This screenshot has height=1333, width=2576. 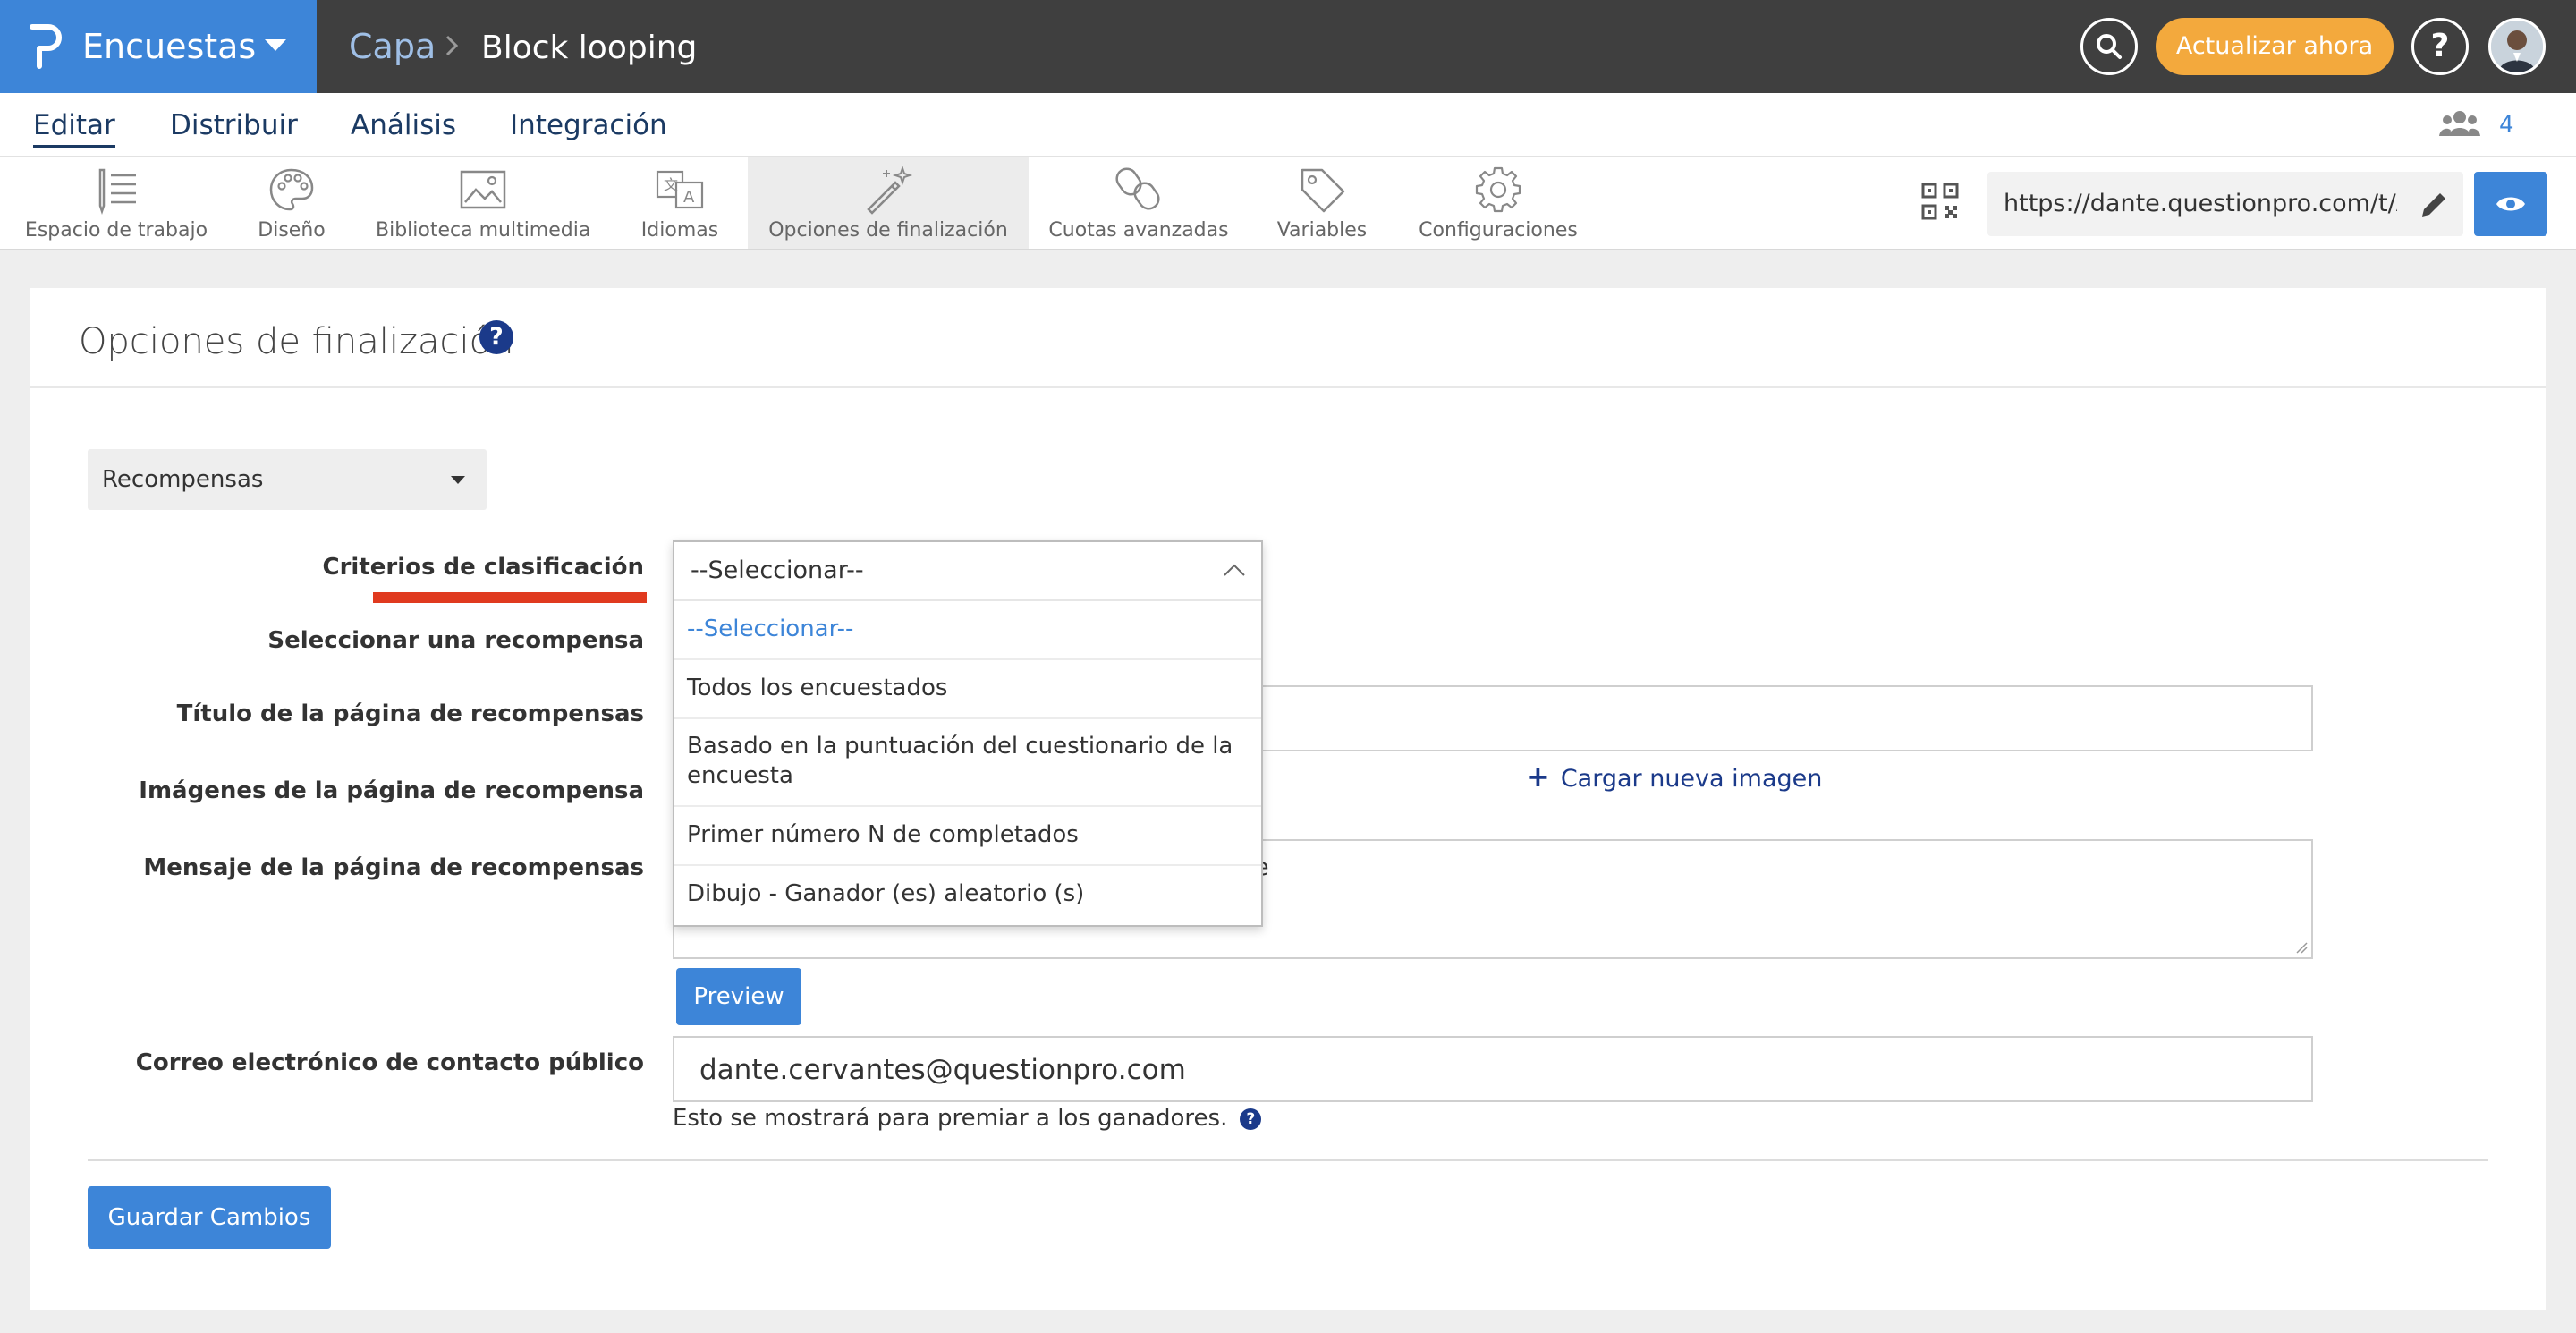 I want to click on product-switcher: Encuestas, so click(x=158, y=46).